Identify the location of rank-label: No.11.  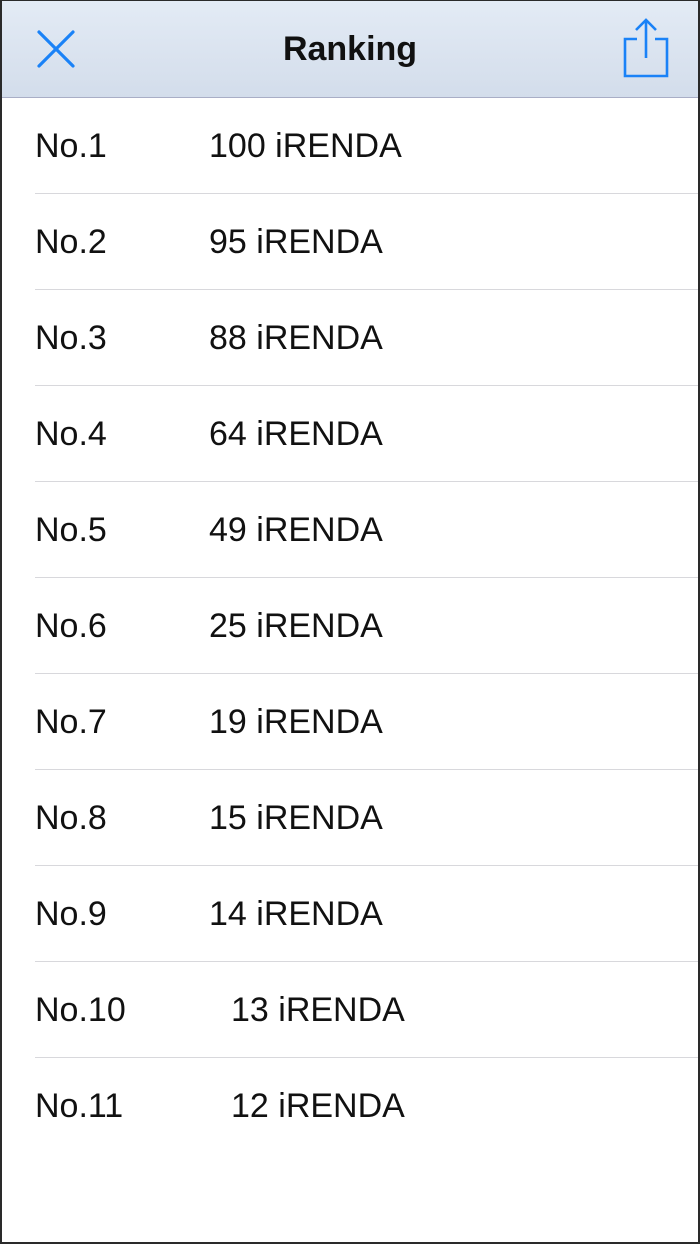
(79, 1106).